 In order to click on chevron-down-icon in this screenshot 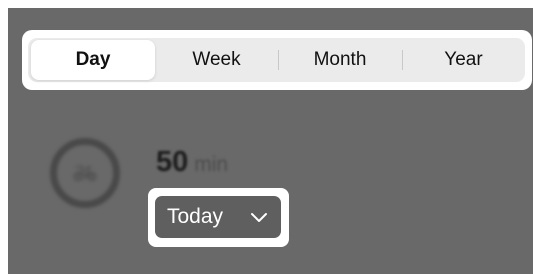, I will do `click(259, 217)`.